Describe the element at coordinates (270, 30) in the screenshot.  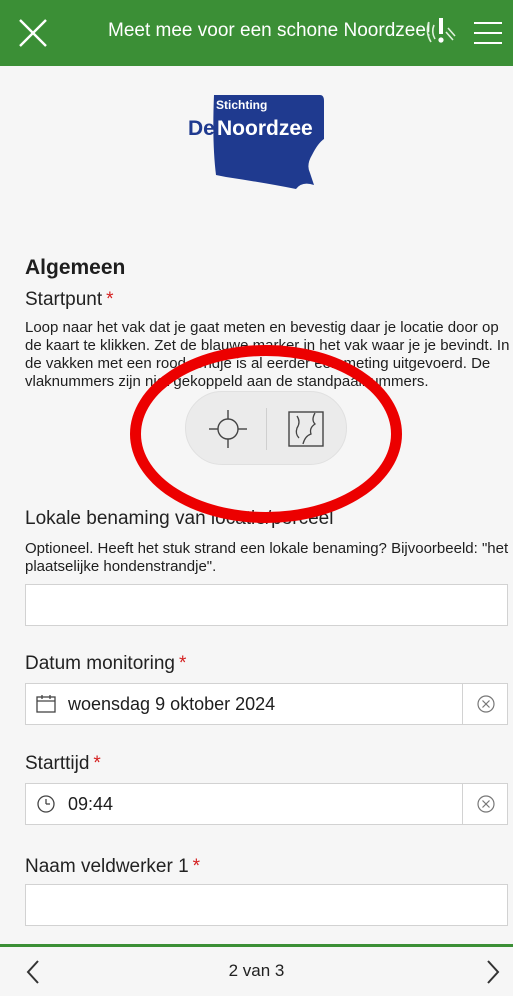
I see `app-title: Meet mee voor een schone Noordzee!` at that location.